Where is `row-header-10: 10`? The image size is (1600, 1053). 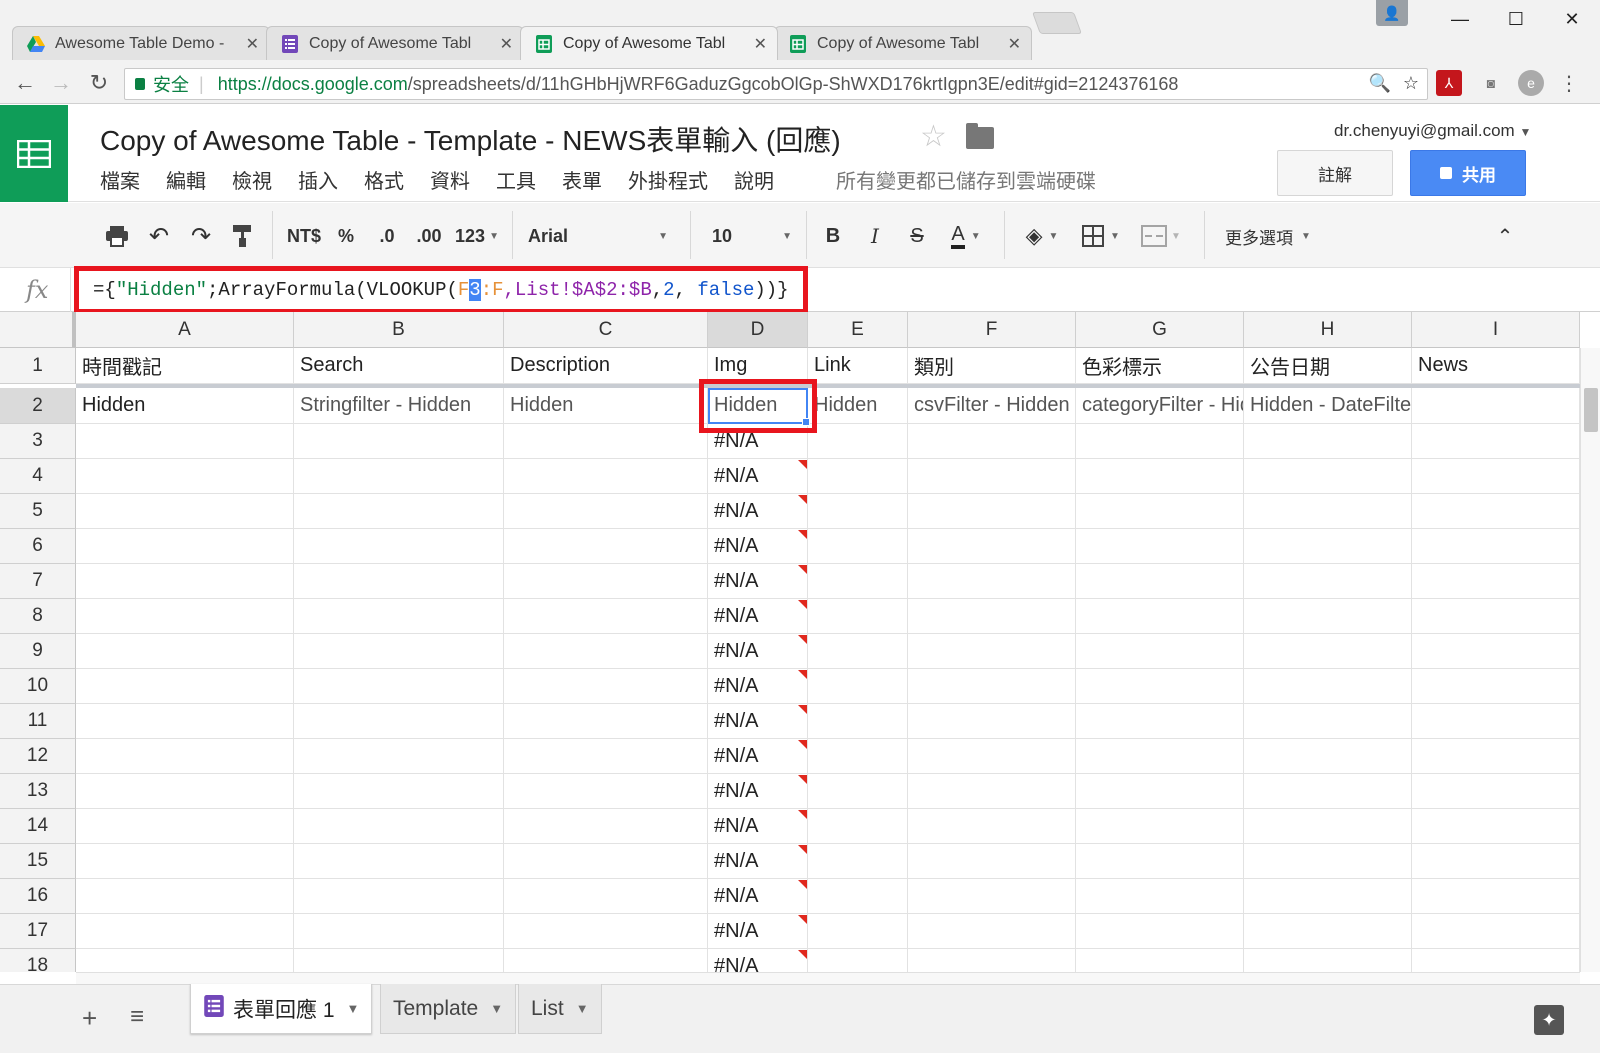 row-header-10: 10 is located at coordinates (38, 686).